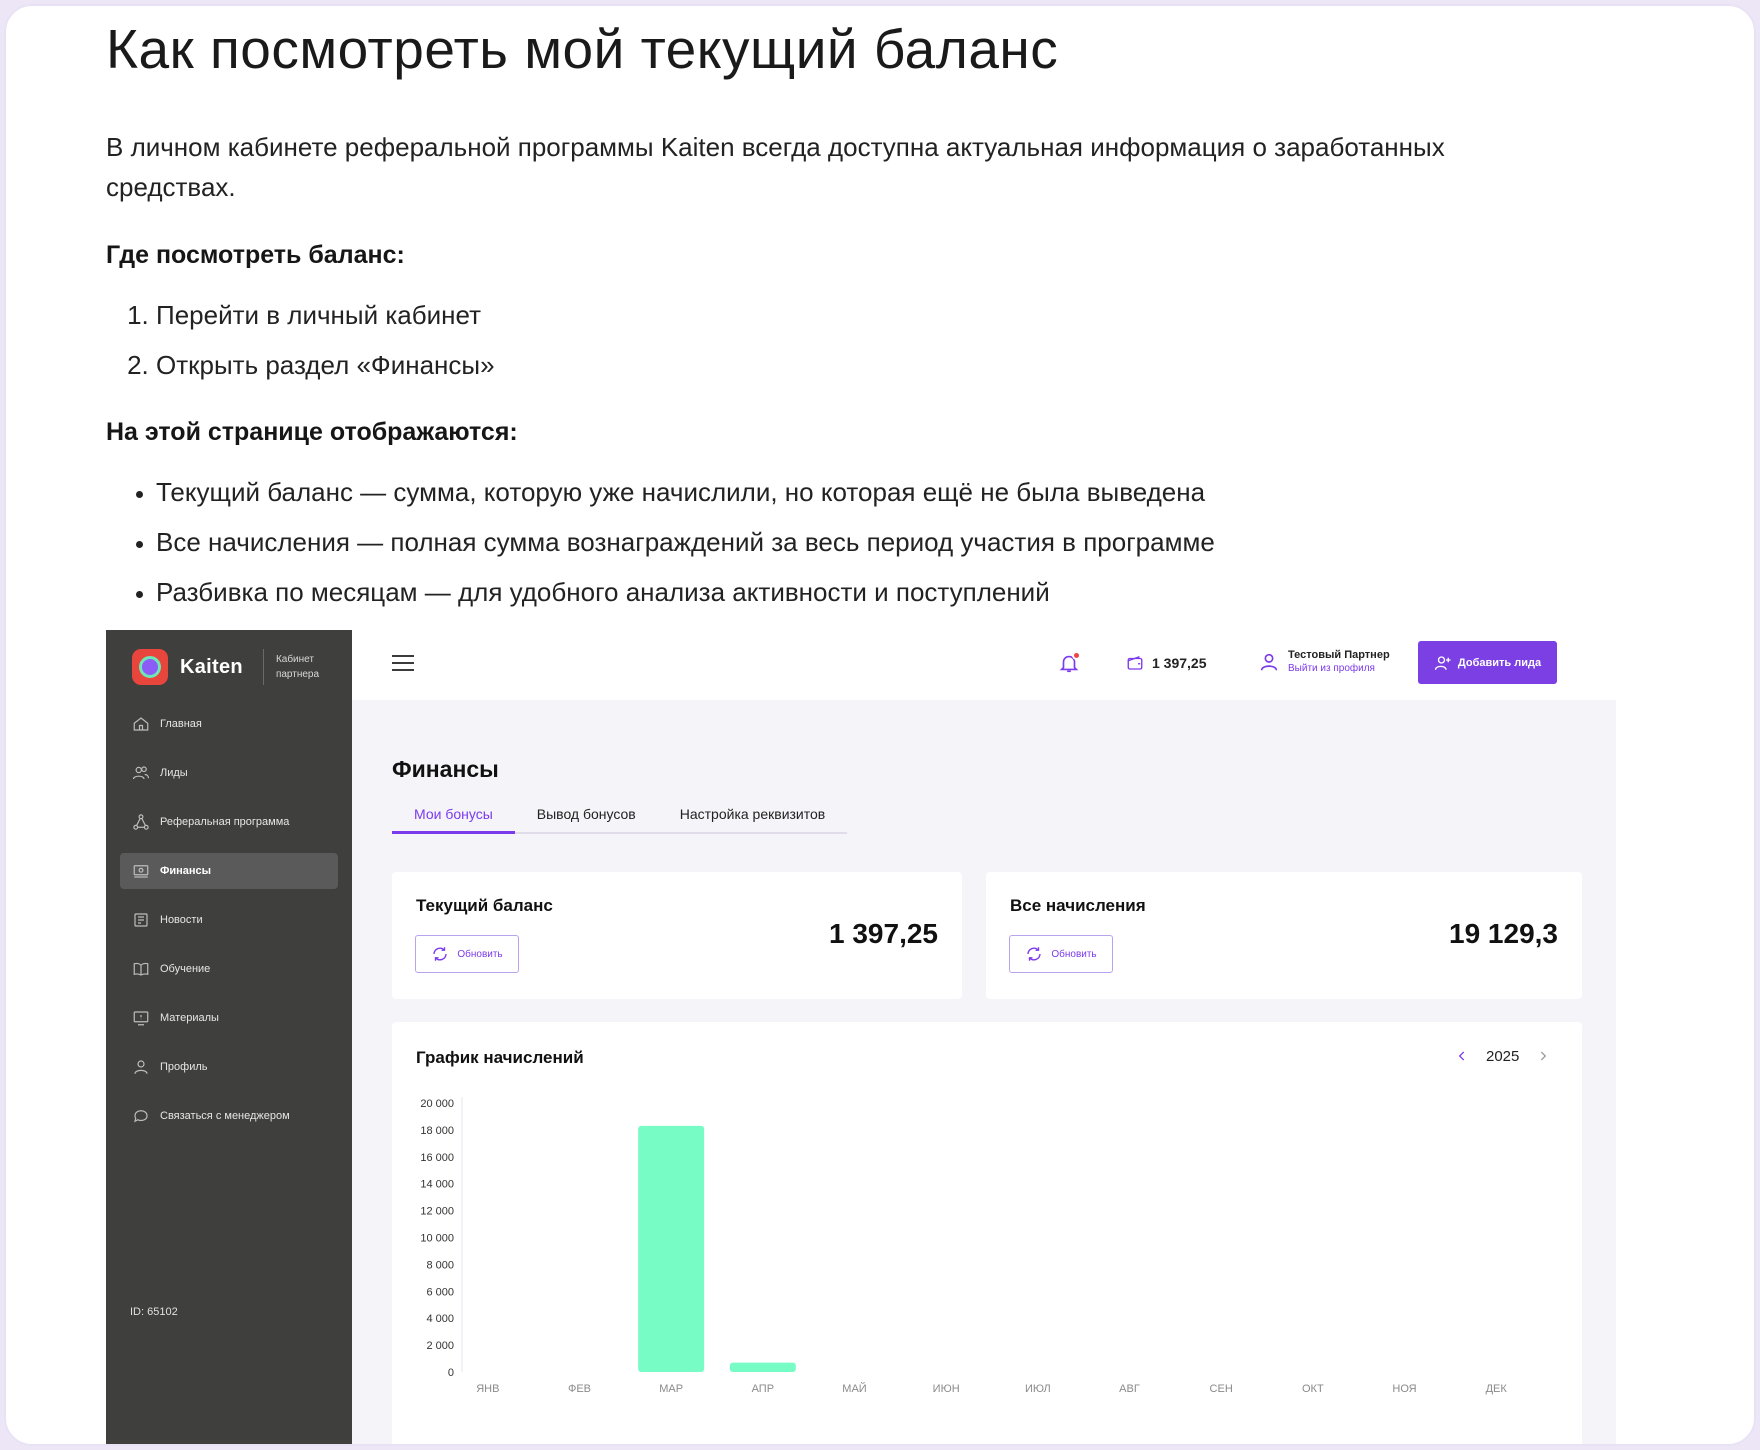 The width and height of the screenshot is (1760, 1450). What do you see at coordinates (181, 920) in the screenshot?
I see `sidebar-item-label: Новости` at bounding box center [181, 920].